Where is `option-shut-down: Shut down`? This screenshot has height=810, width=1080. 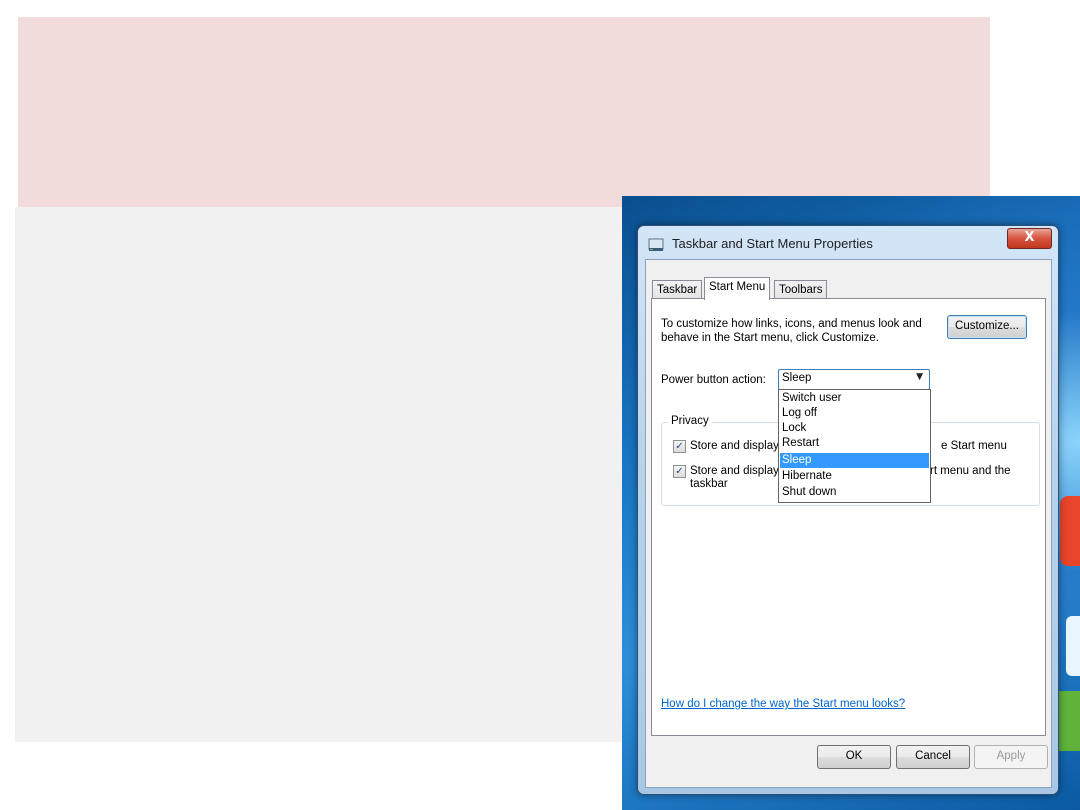 option-shut-down: Shut down is located at coordinates (854, 492).